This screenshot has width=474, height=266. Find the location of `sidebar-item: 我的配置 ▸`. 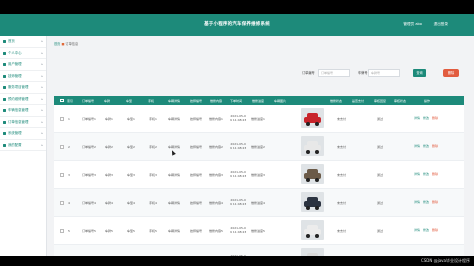

sidebar-item: 我的配置 ▸ is located at coordinates (23, 145).